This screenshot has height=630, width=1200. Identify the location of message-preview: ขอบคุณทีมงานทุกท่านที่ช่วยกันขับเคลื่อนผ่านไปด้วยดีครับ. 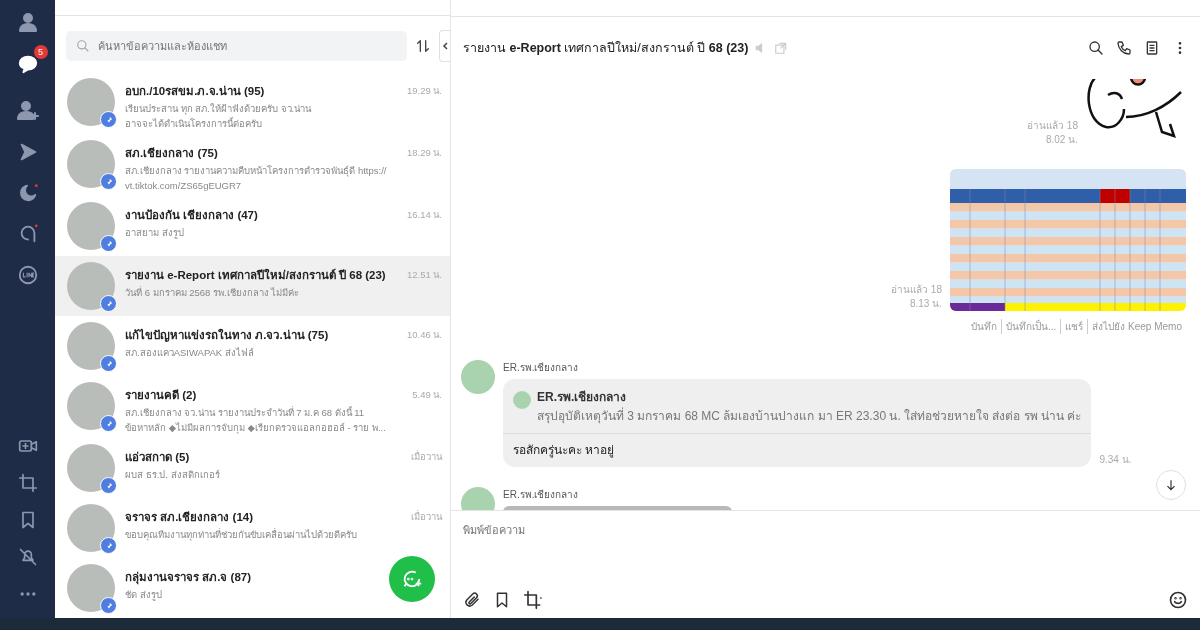
(241, 534).